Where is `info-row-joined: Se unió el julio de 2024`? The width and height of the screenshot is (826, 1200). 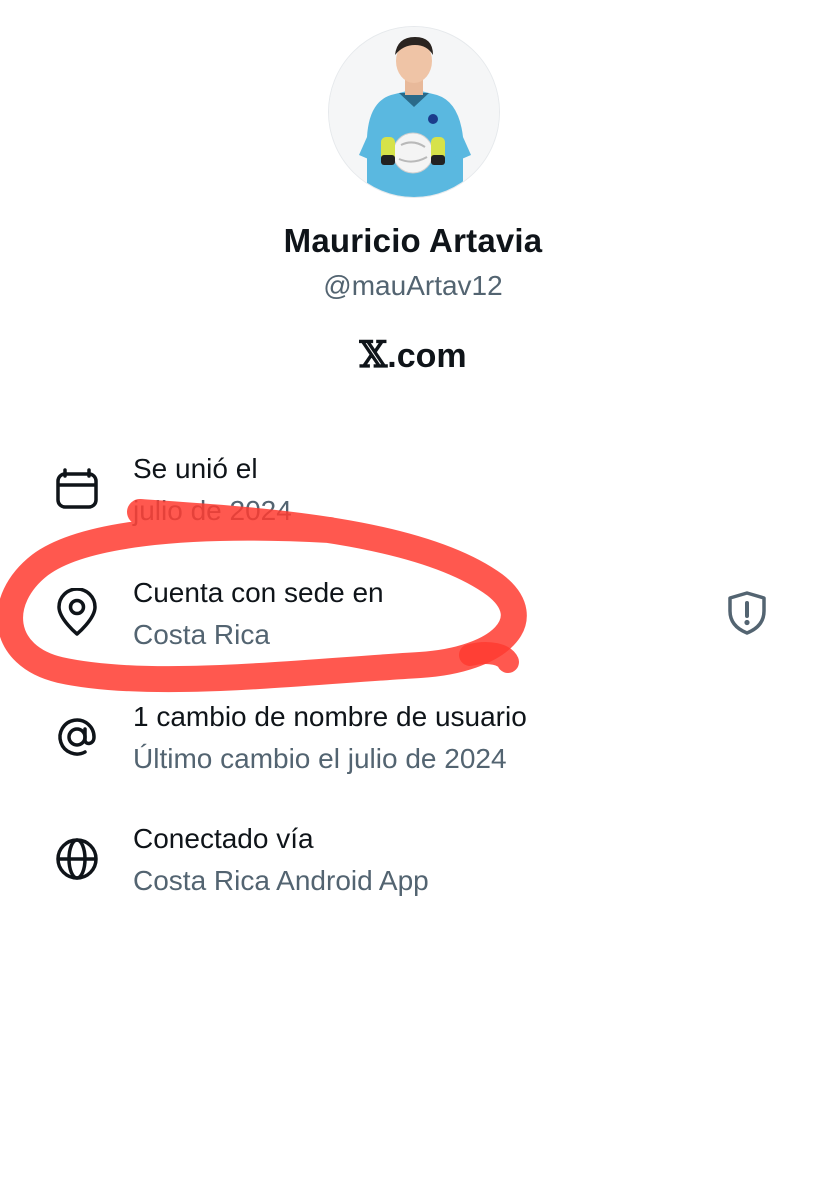 info-row-joined: Se unió el julio de 2024 is located at coordinates (413, 497).